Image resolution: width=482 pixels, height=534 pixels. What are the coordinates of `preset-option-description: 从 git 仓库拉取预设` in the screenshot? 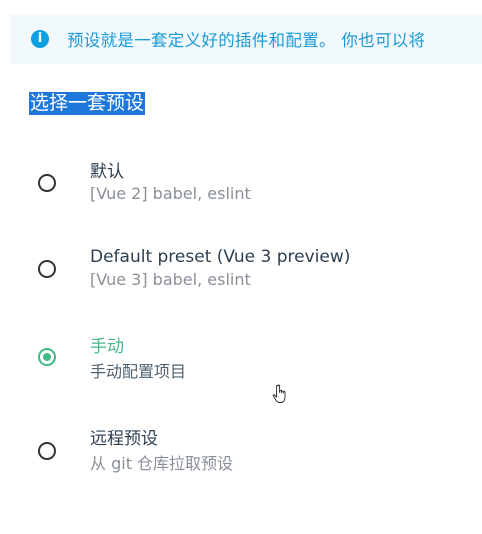 It's located at (162, 463).